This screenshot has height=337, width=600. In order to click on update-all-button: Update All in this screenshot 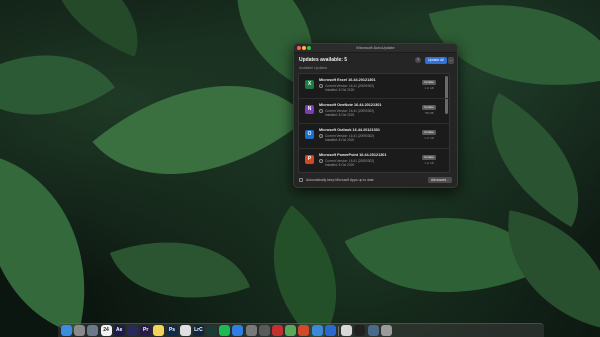, I will do `click(436, 60)`.